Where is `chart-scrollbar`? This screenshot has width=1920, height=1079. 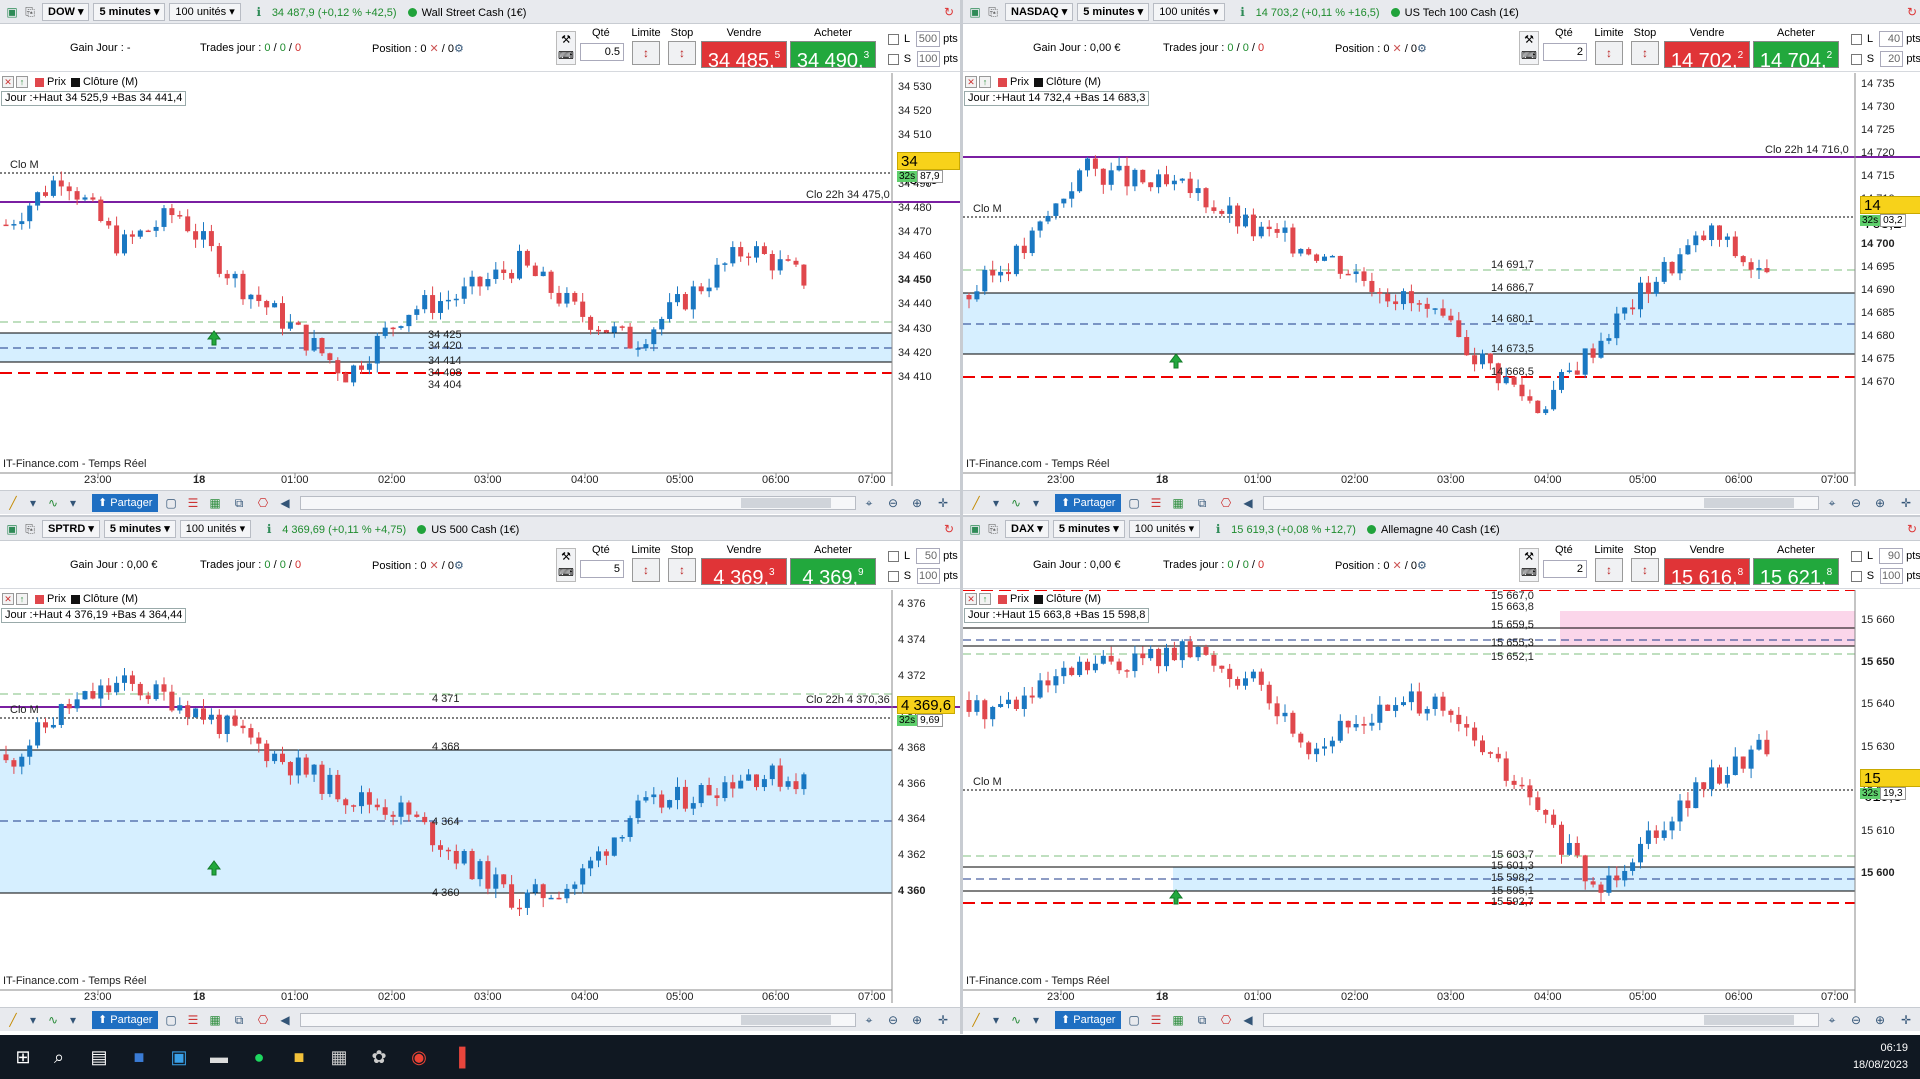 chart-scrollbar is located at coordinates (578, 1020).